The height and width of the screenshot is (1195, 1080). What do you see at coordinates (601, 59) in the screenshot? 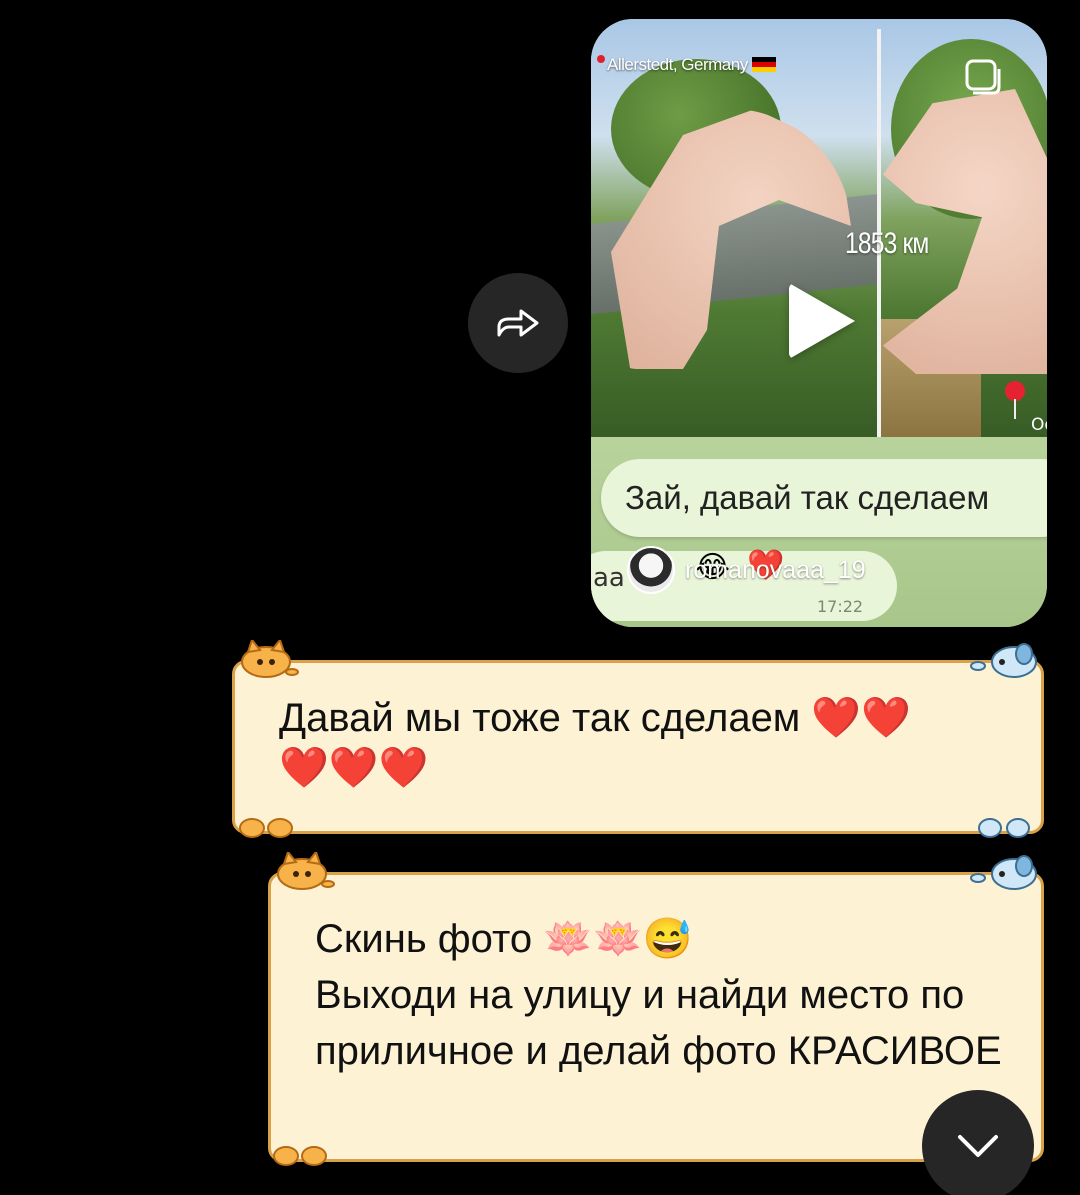
I see `location-pin-icon` at bounding box center [601, 59].